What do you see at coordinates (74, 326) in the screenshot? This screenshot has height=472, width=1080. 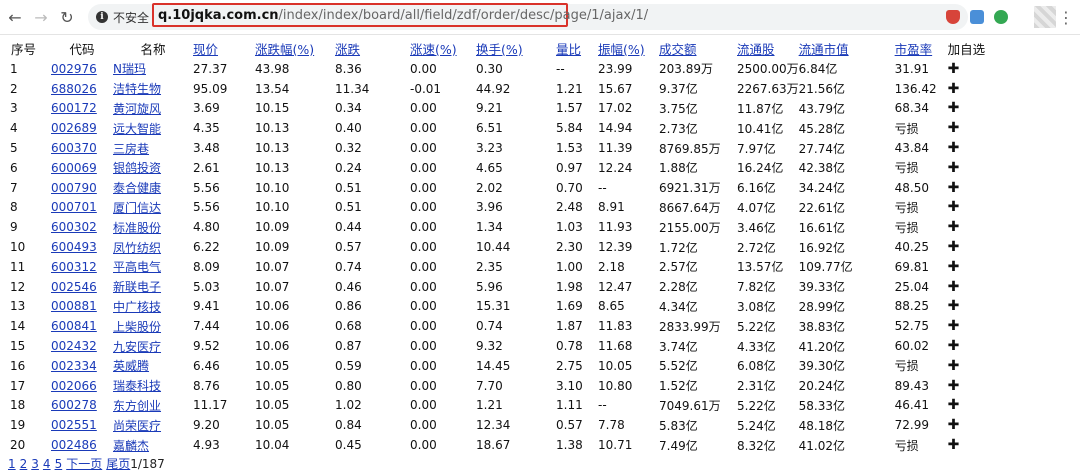 I see `stock-code-link: 600841` at bounding box center [74, 326].